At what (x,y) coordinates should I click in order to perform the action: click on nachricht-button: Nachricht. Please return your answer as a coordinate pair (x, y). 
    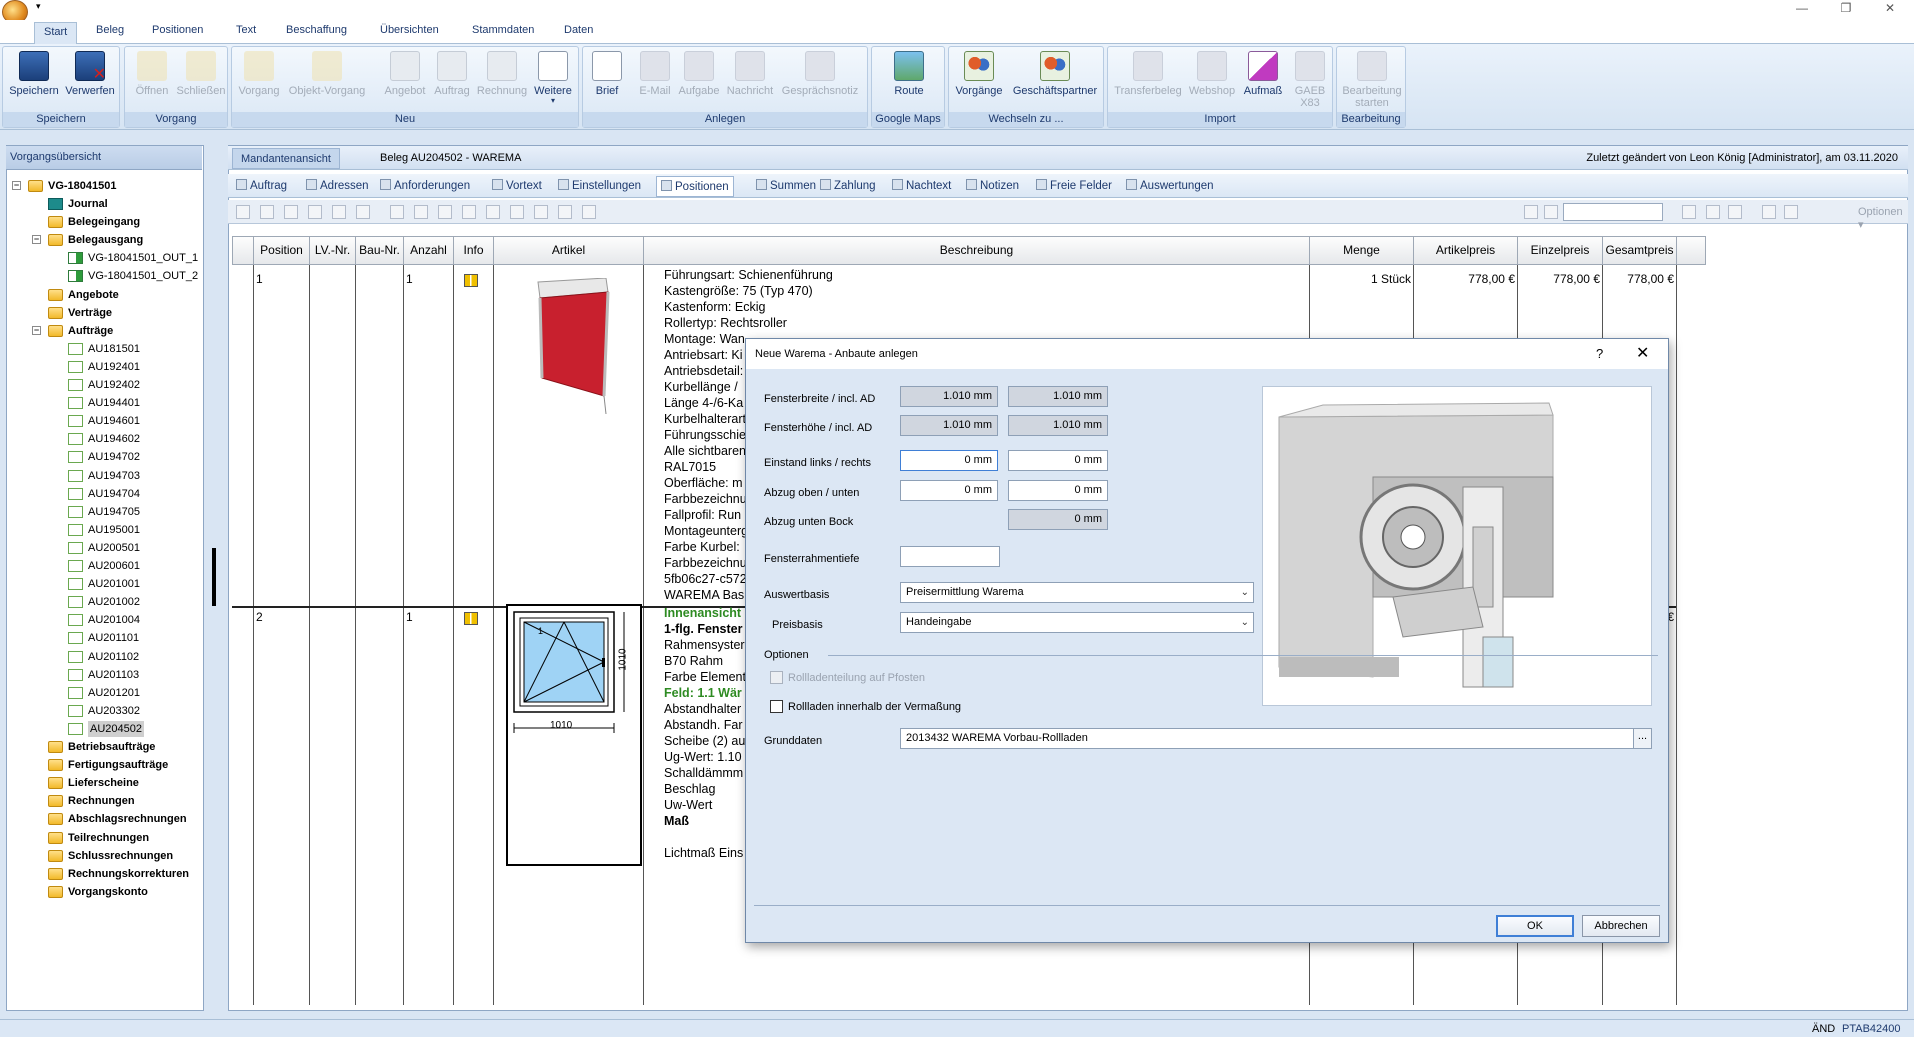
    Looking at the image, I should click on (750, 74).